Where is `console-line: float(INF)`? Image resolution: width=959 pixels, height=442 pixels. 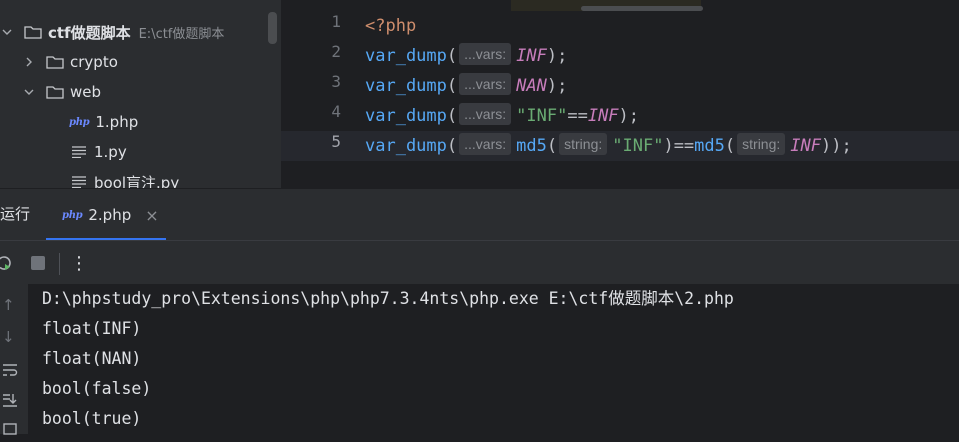
console-line: float(INF) is located at coordinates (92, 328).